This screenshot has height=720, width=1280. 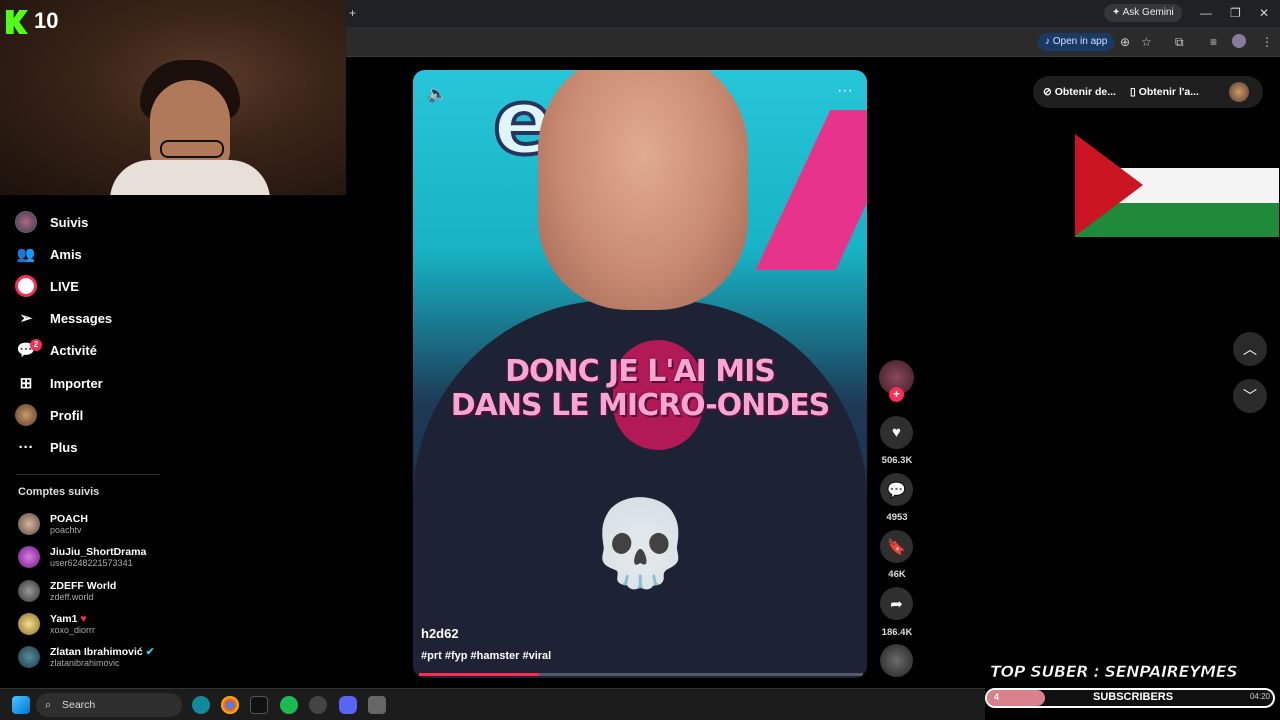 I want to click on account-username: xoxo_diorrr, so click(x=73, y=629).